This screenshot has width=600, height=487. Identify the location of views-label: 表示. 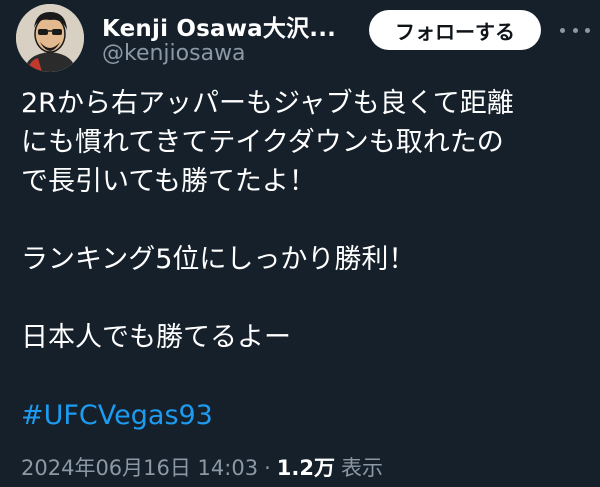
(361, 468).